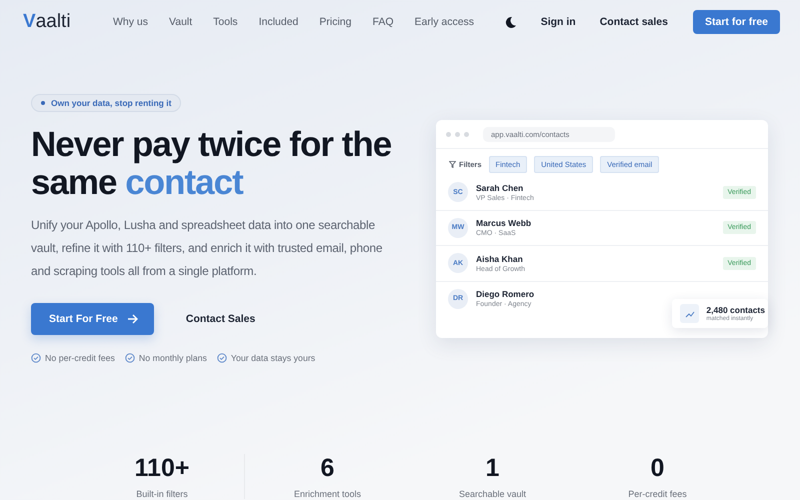  Describe the element at coordinates (162, 494) in the screenshot. I see `stat-label: Built-in filters` at that location.